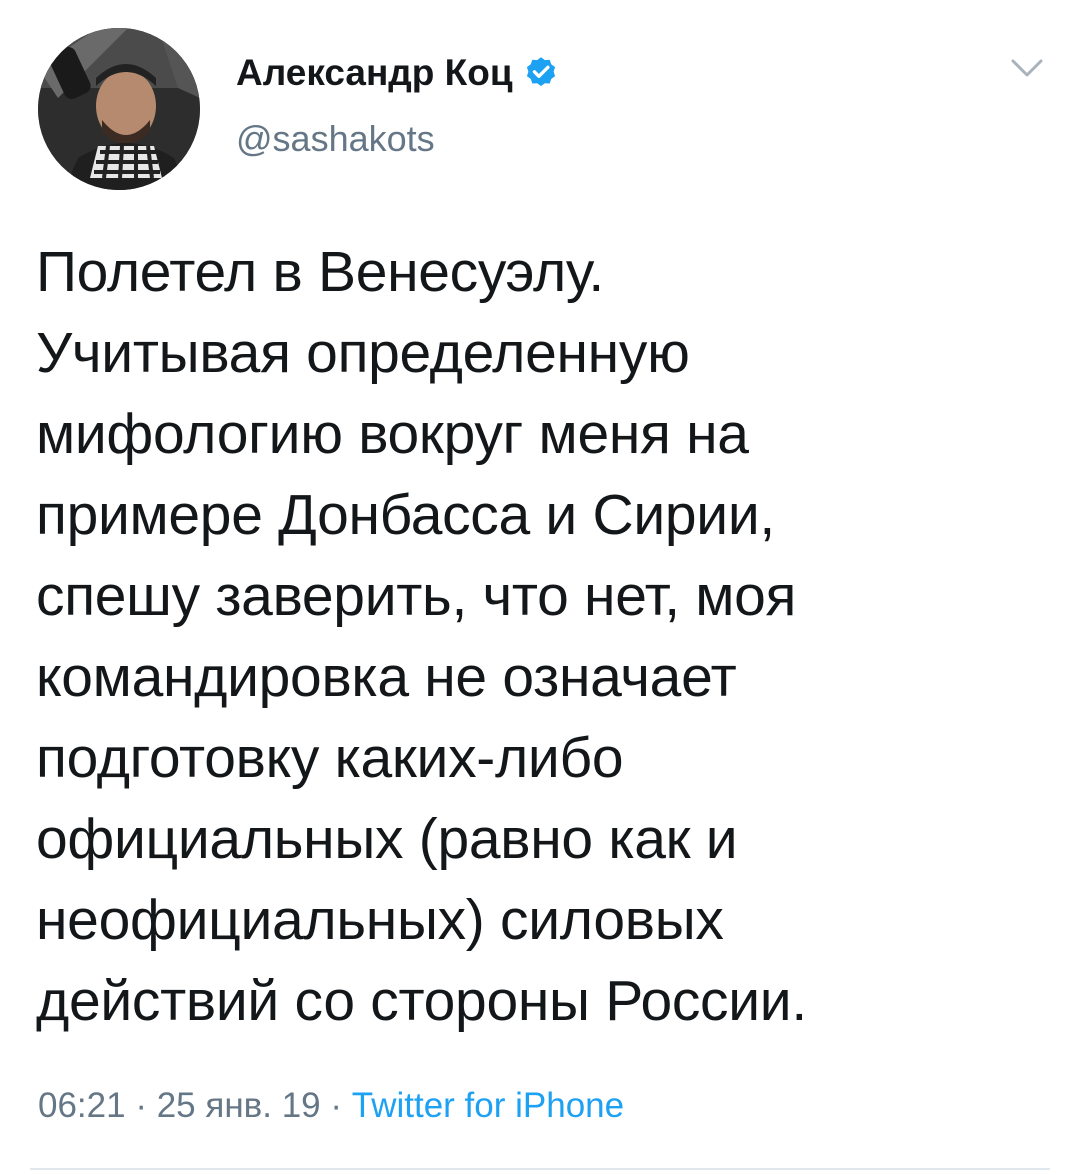  Describe the element at coordinates (421, 1001) in the screenshot. I see `tweet-text-line: действий со стороны России.` at that location.